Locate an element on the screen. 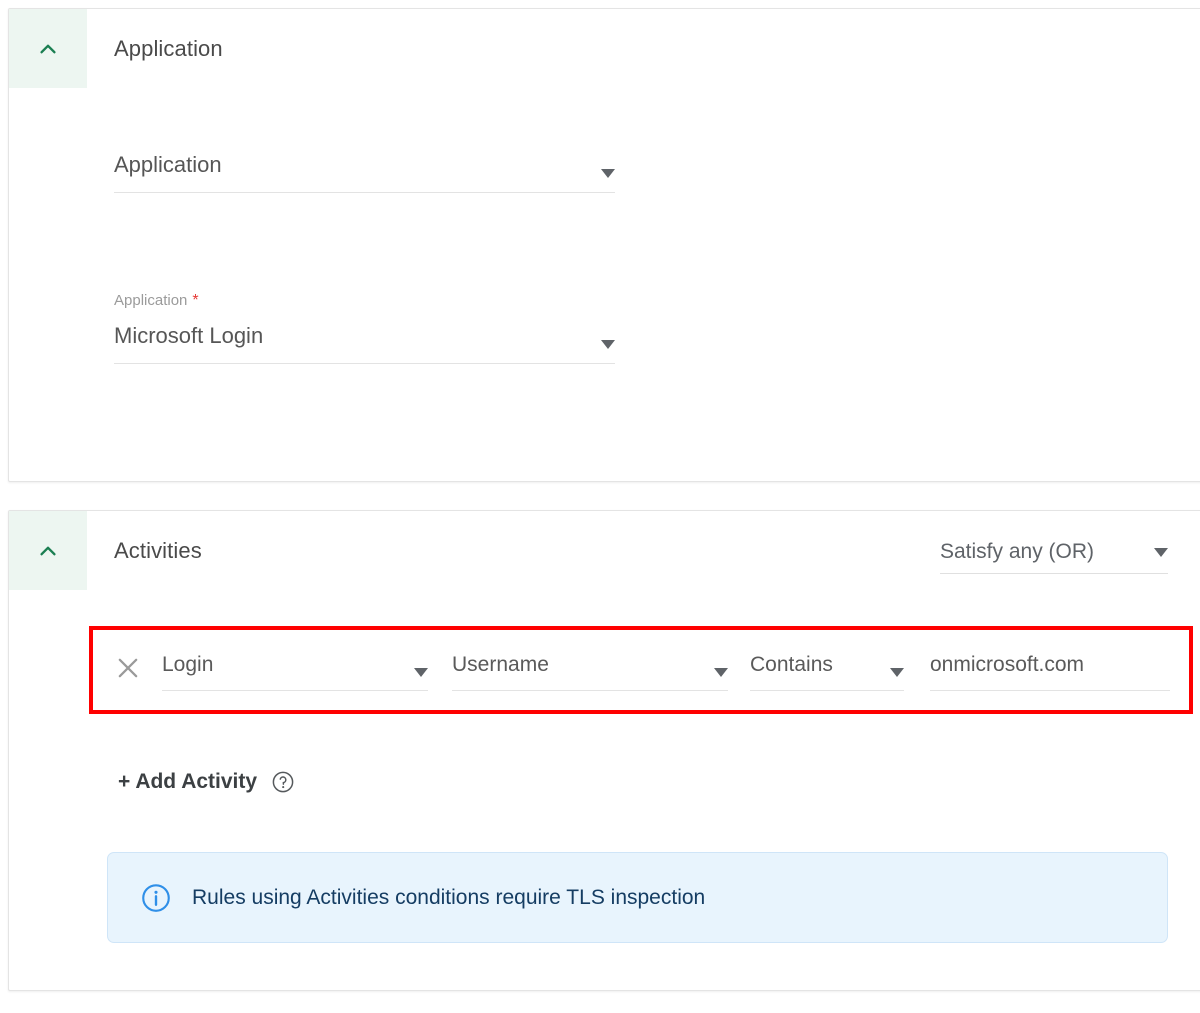 This screenshot has width=1200, height=1013. application-scope-value: Application is located at coordinates (168, 164).